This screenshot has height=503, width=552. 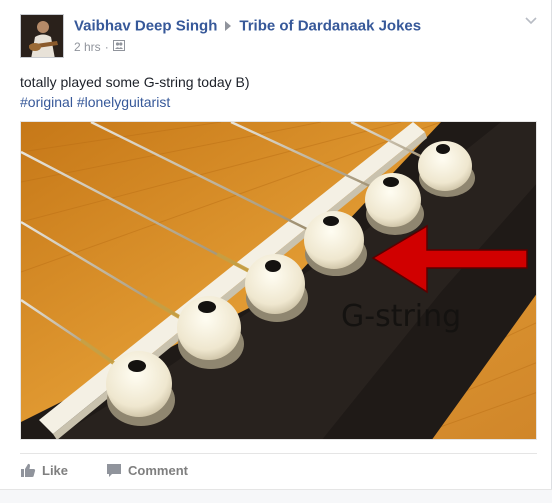 I want to click on comments-area, so click(x=276, y=496).